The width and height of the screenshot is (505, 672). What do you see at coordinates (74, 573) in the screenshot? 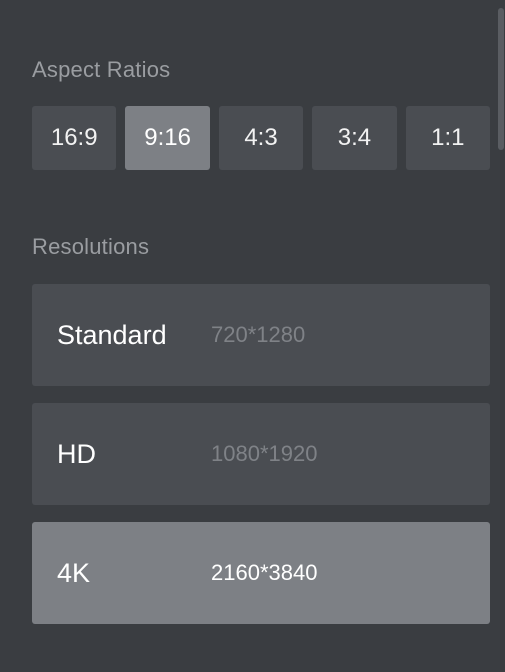
I see `resolution-name: 4K` at bounding box center [74, 573].